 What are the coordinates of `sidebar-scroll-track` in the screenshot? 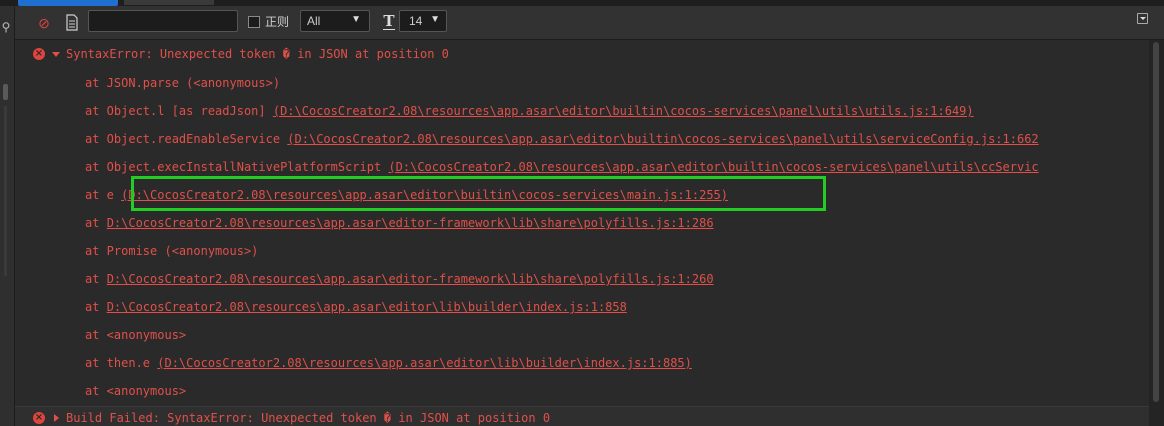 It's located at (5, 191).